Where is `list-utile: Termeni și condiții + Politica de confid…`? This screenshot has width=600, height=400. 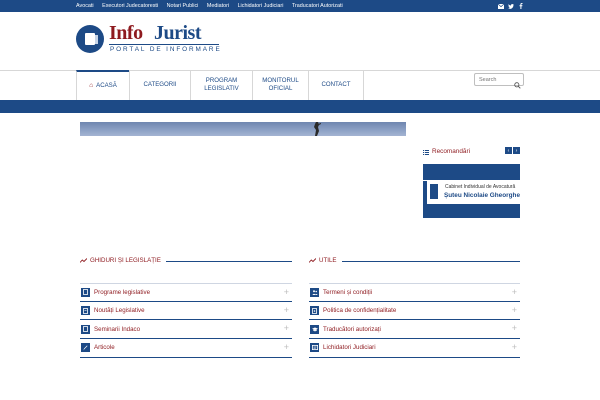
list-utile: Termeni și condiții + Politica de confid… is located at coordinates (414, 320).